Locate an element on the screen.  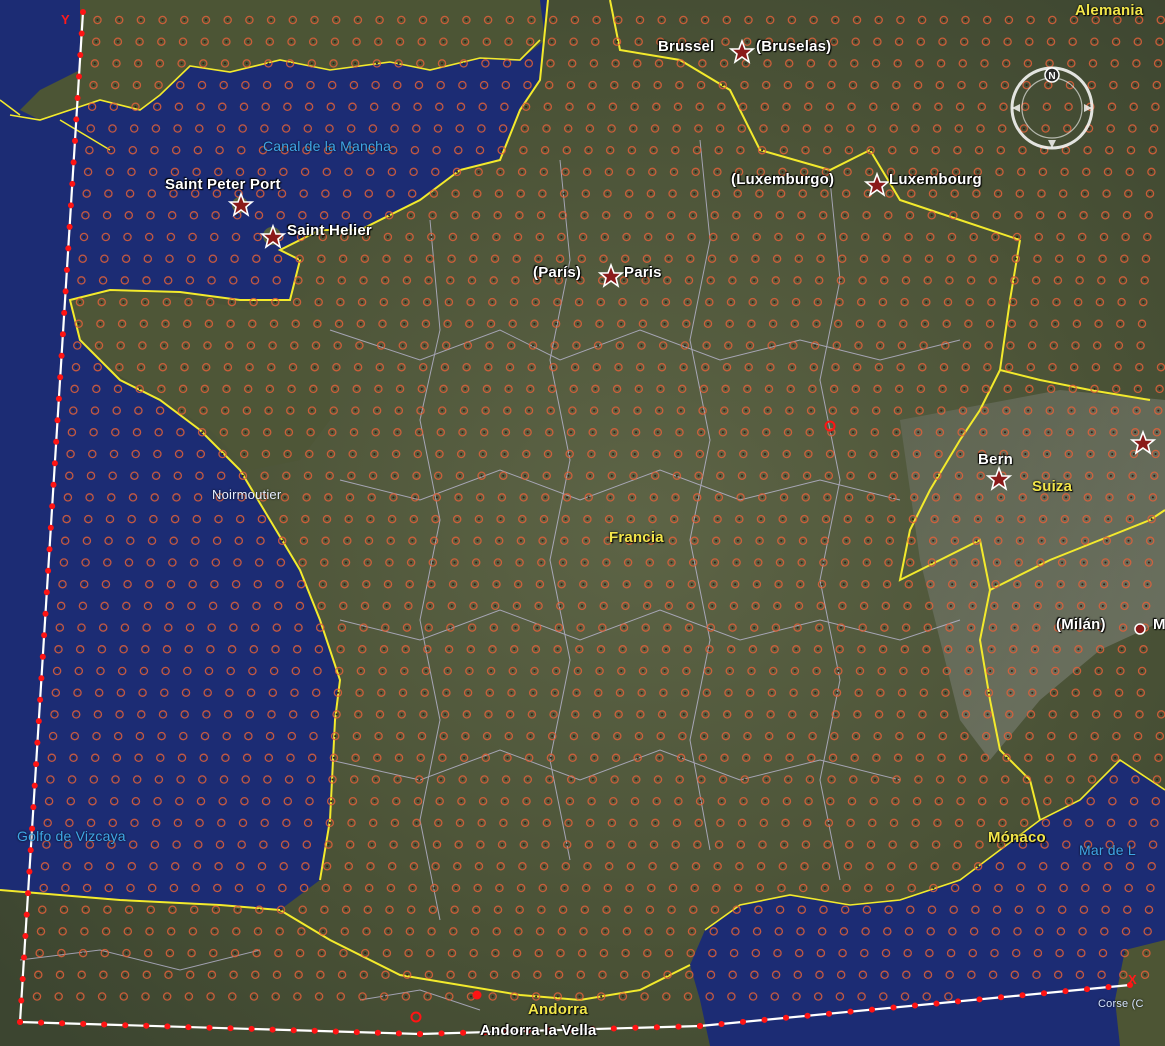
label-andorra: Andorra is located at coordinates (558, 1009).